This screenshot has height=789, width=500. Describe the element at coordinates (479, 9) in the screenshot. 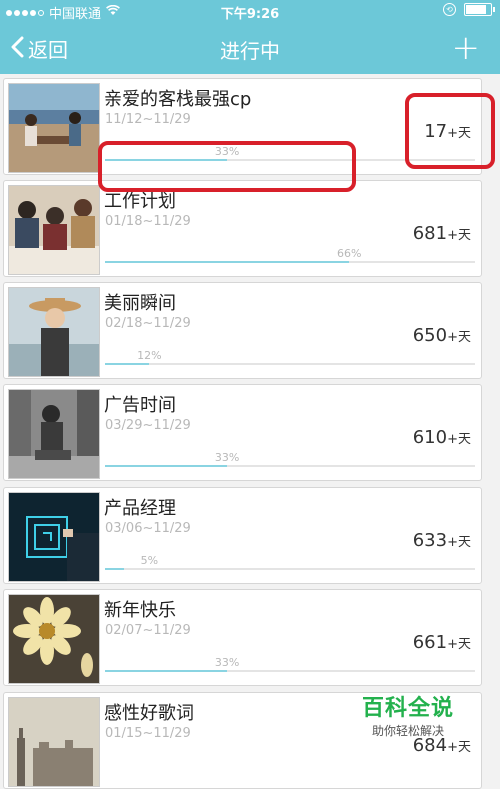

I see `battery-icon` at that location.